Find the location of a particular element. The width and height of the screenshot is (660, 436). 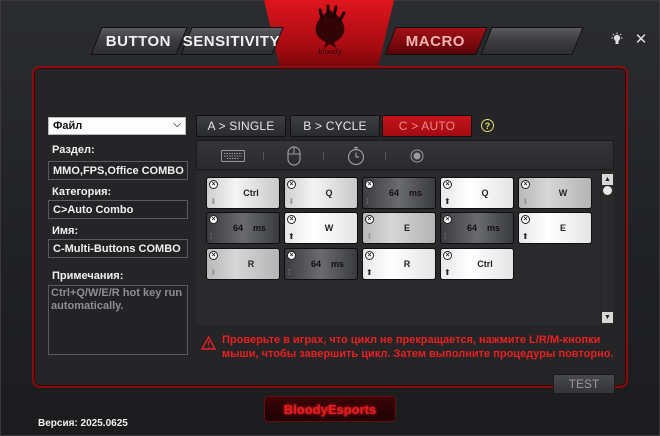

key-step-card: × ⬆ E is located at coordinates (555, 228).